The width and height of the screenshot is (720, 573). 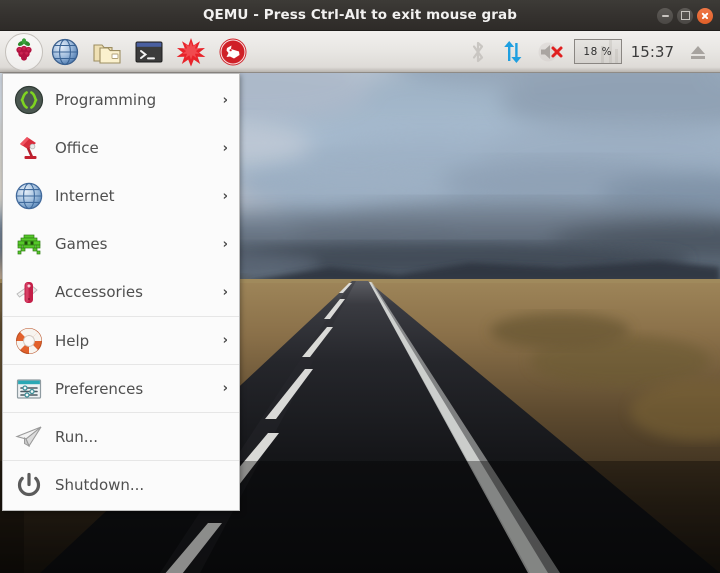 What do you see at coordinates (99, 292) in the screenshot?
I see `menu-item-label: Accessories` at bounding box center [99, 292].